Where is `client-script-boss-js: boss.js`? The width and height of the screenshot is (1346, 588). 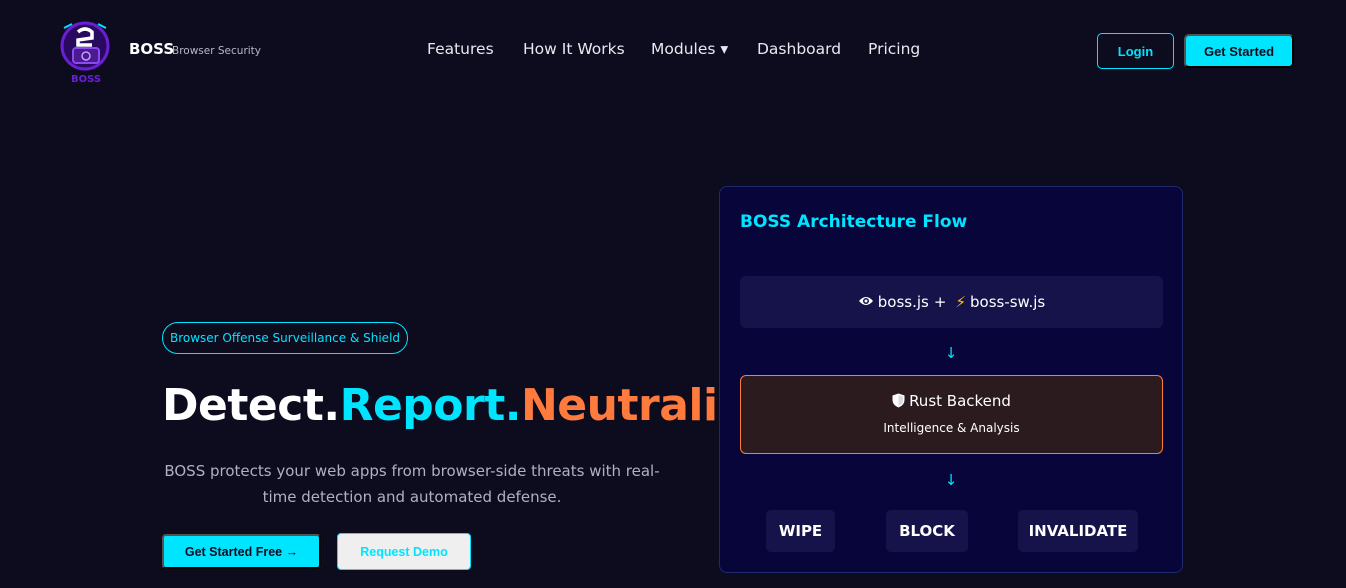 client-script-boss-js: boss.js is located at coordinates (903, 302).